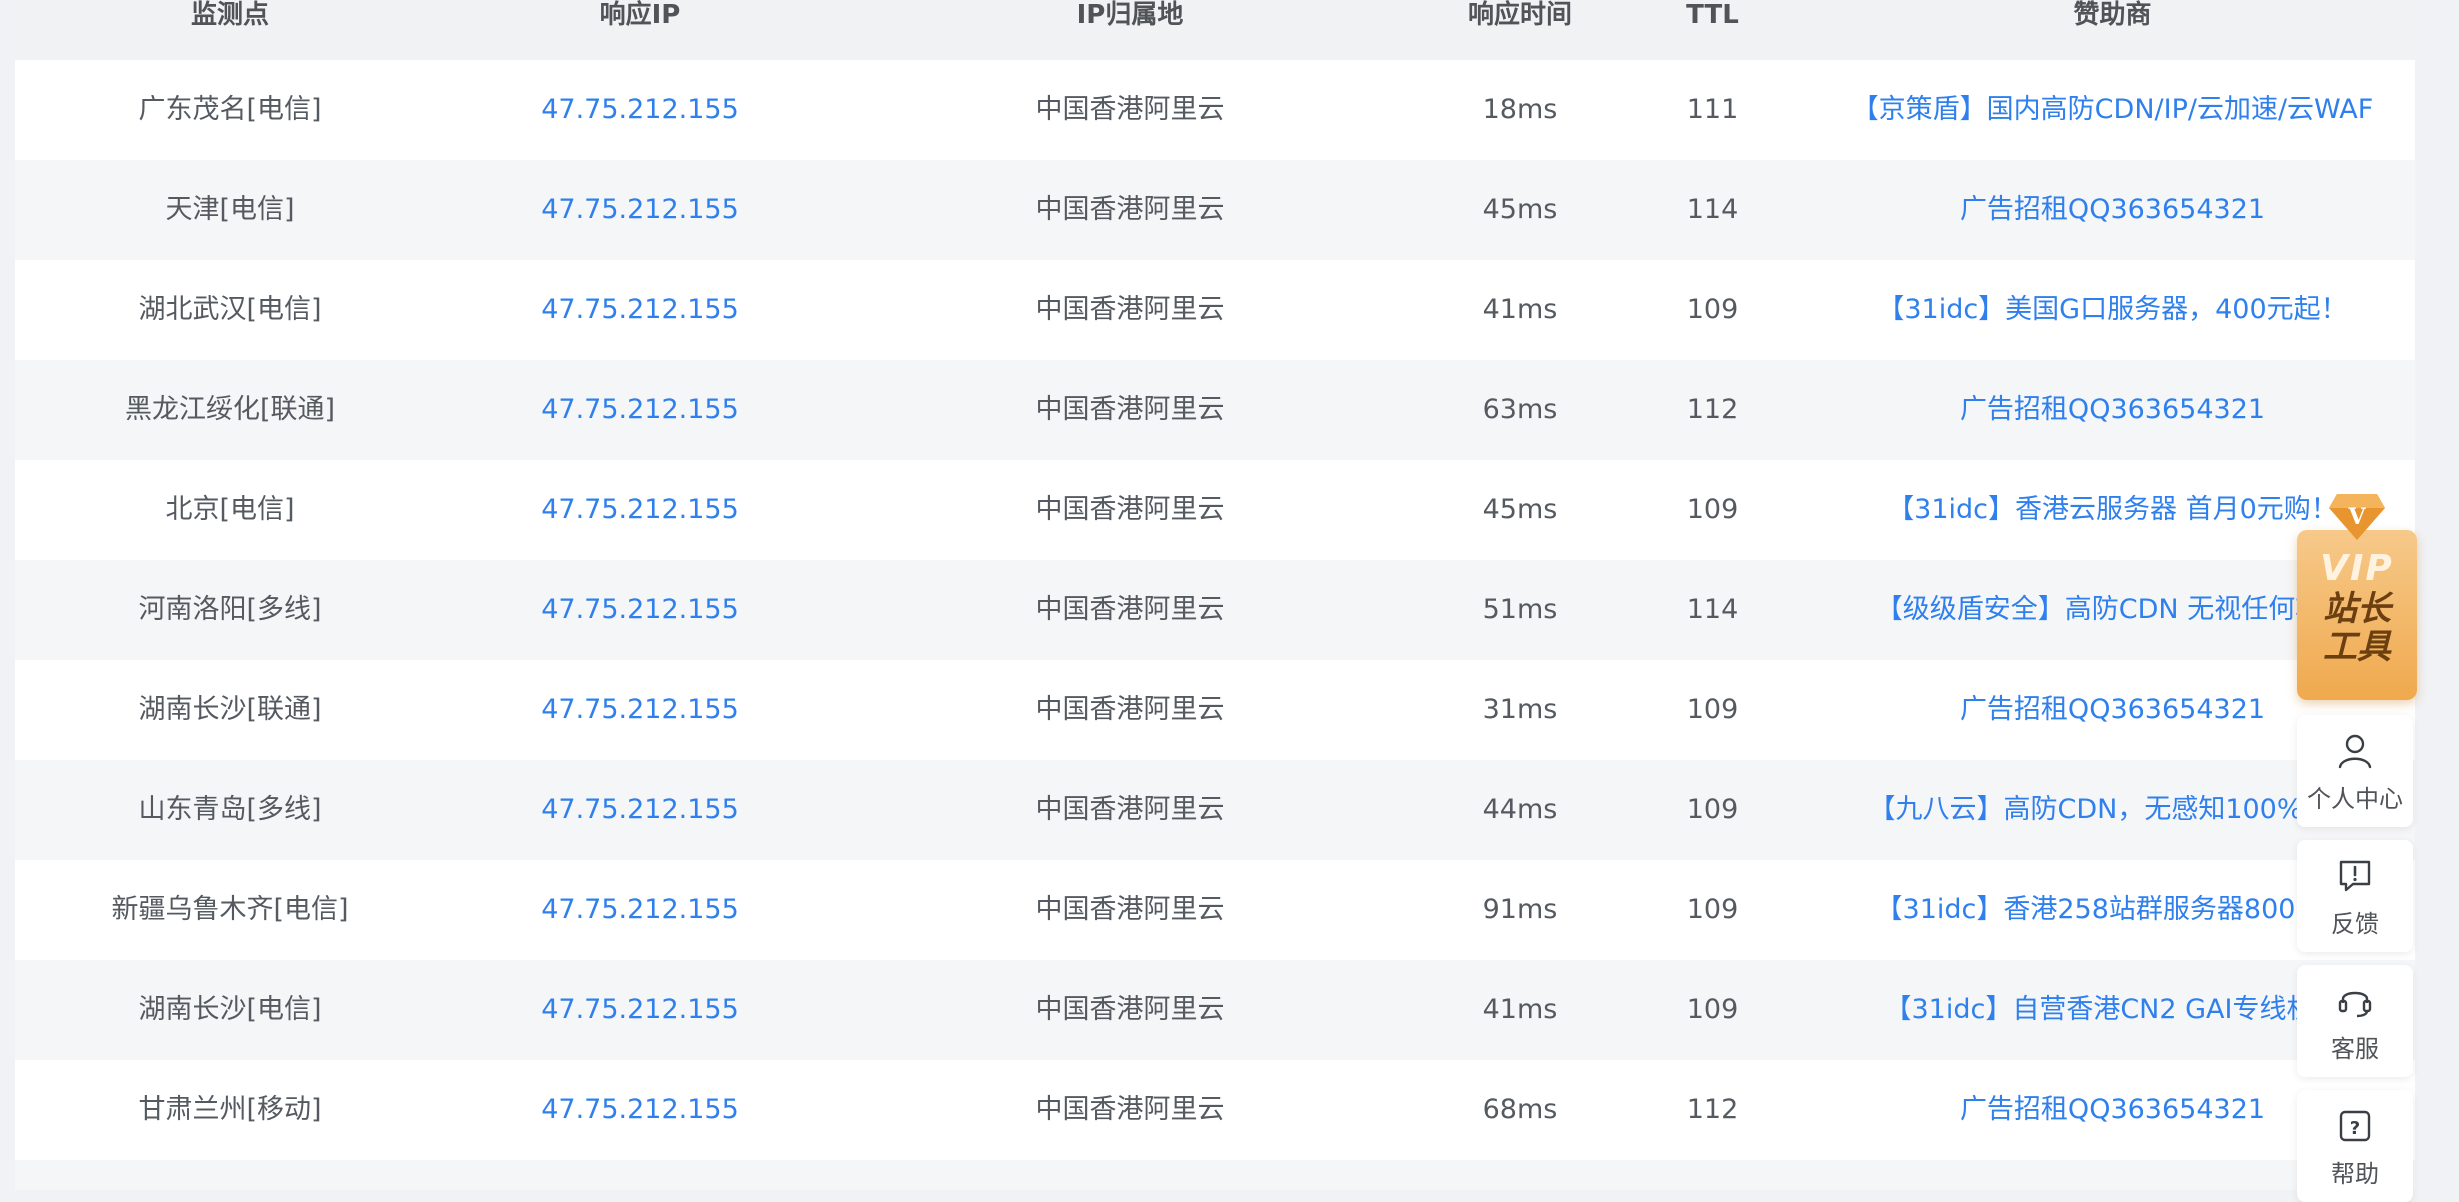  I want to click on personal-center-label: 个人中心, so click(2355, 799).